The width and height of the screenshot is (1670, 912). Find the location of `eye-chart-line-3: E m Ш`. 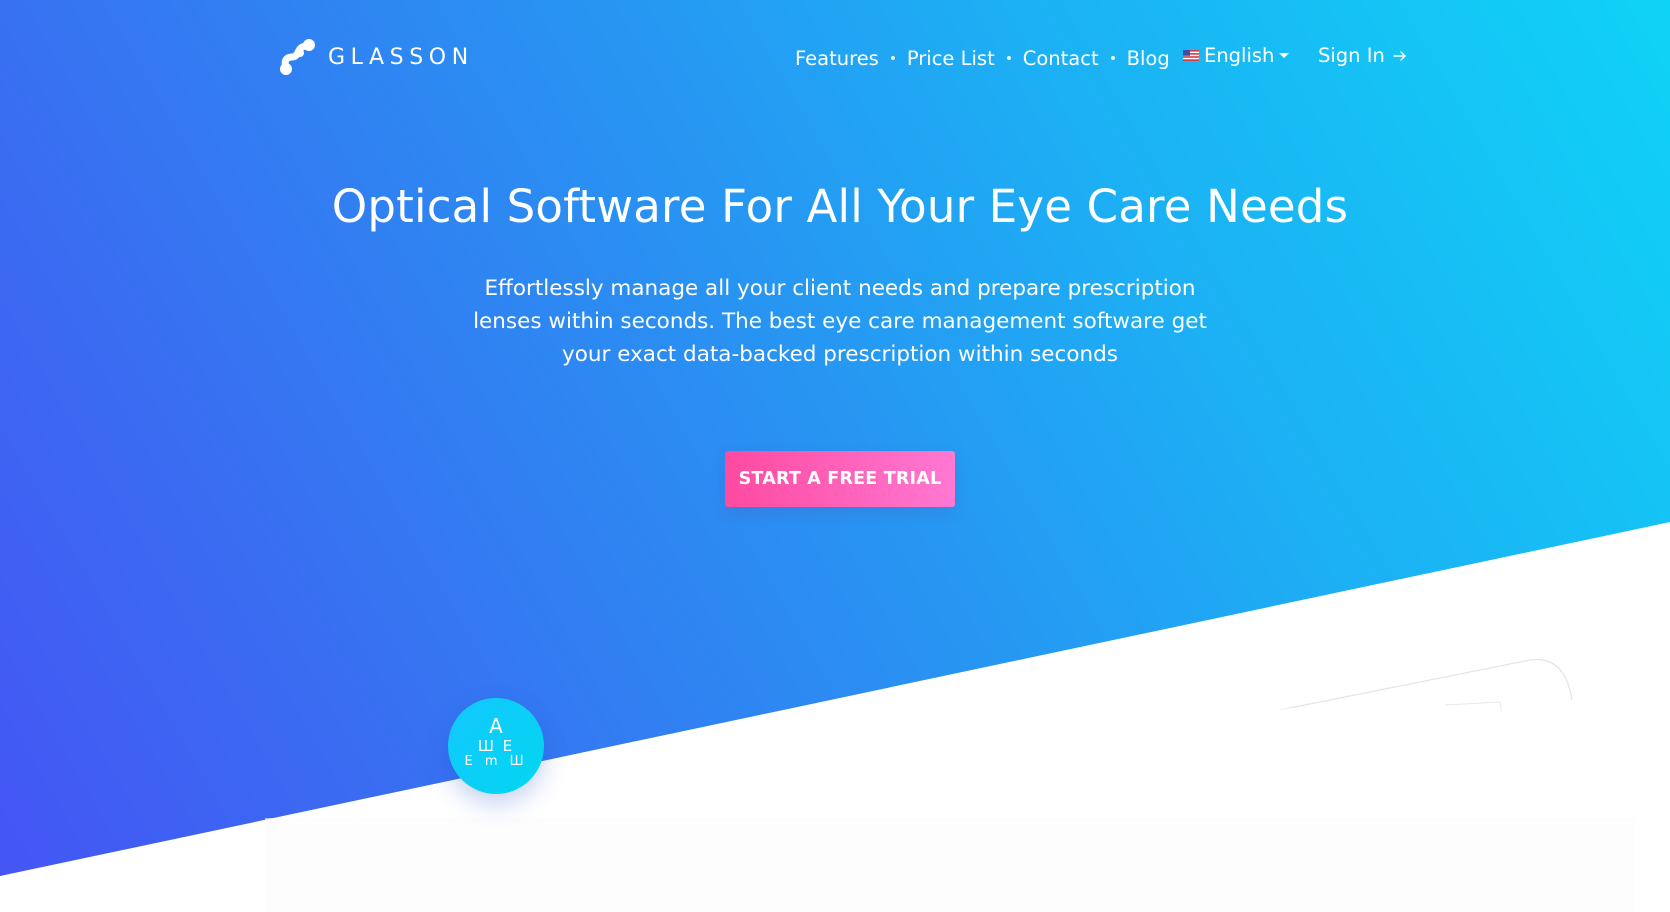

eye-chart-line-3: E m Ш is located at coordinates (496, 761).